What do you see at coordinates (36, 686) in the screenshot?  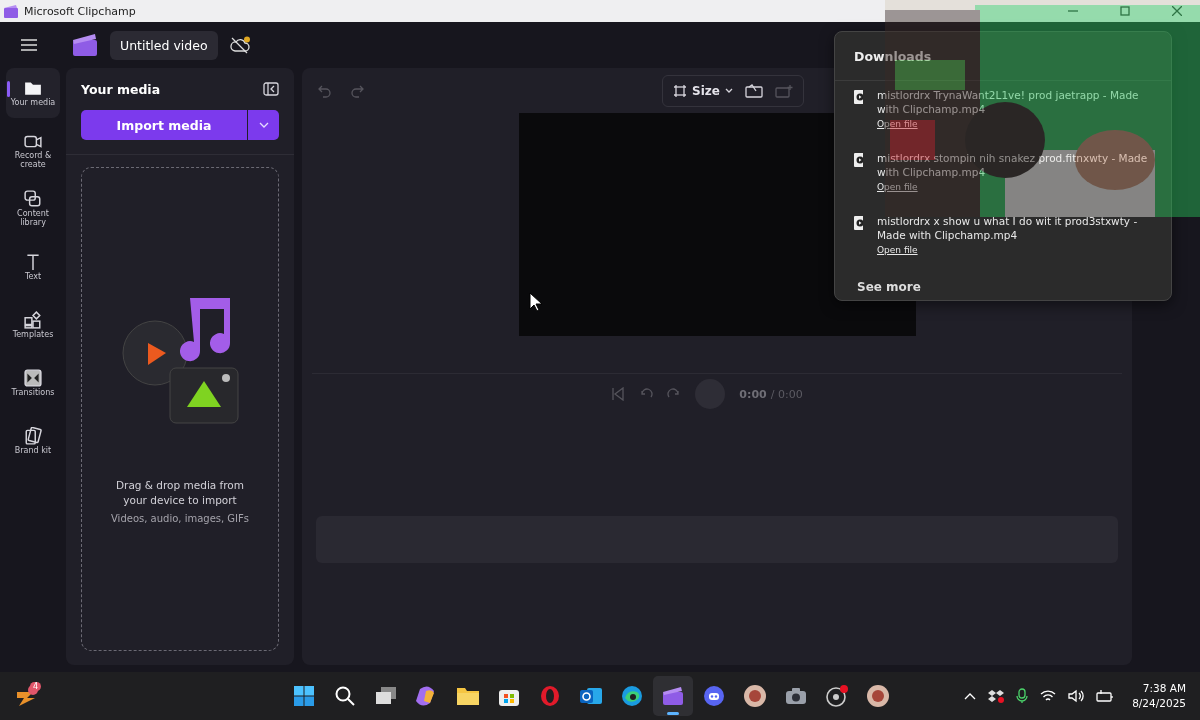 I see `notification-badge: 4` at bounding box center [36, 686].